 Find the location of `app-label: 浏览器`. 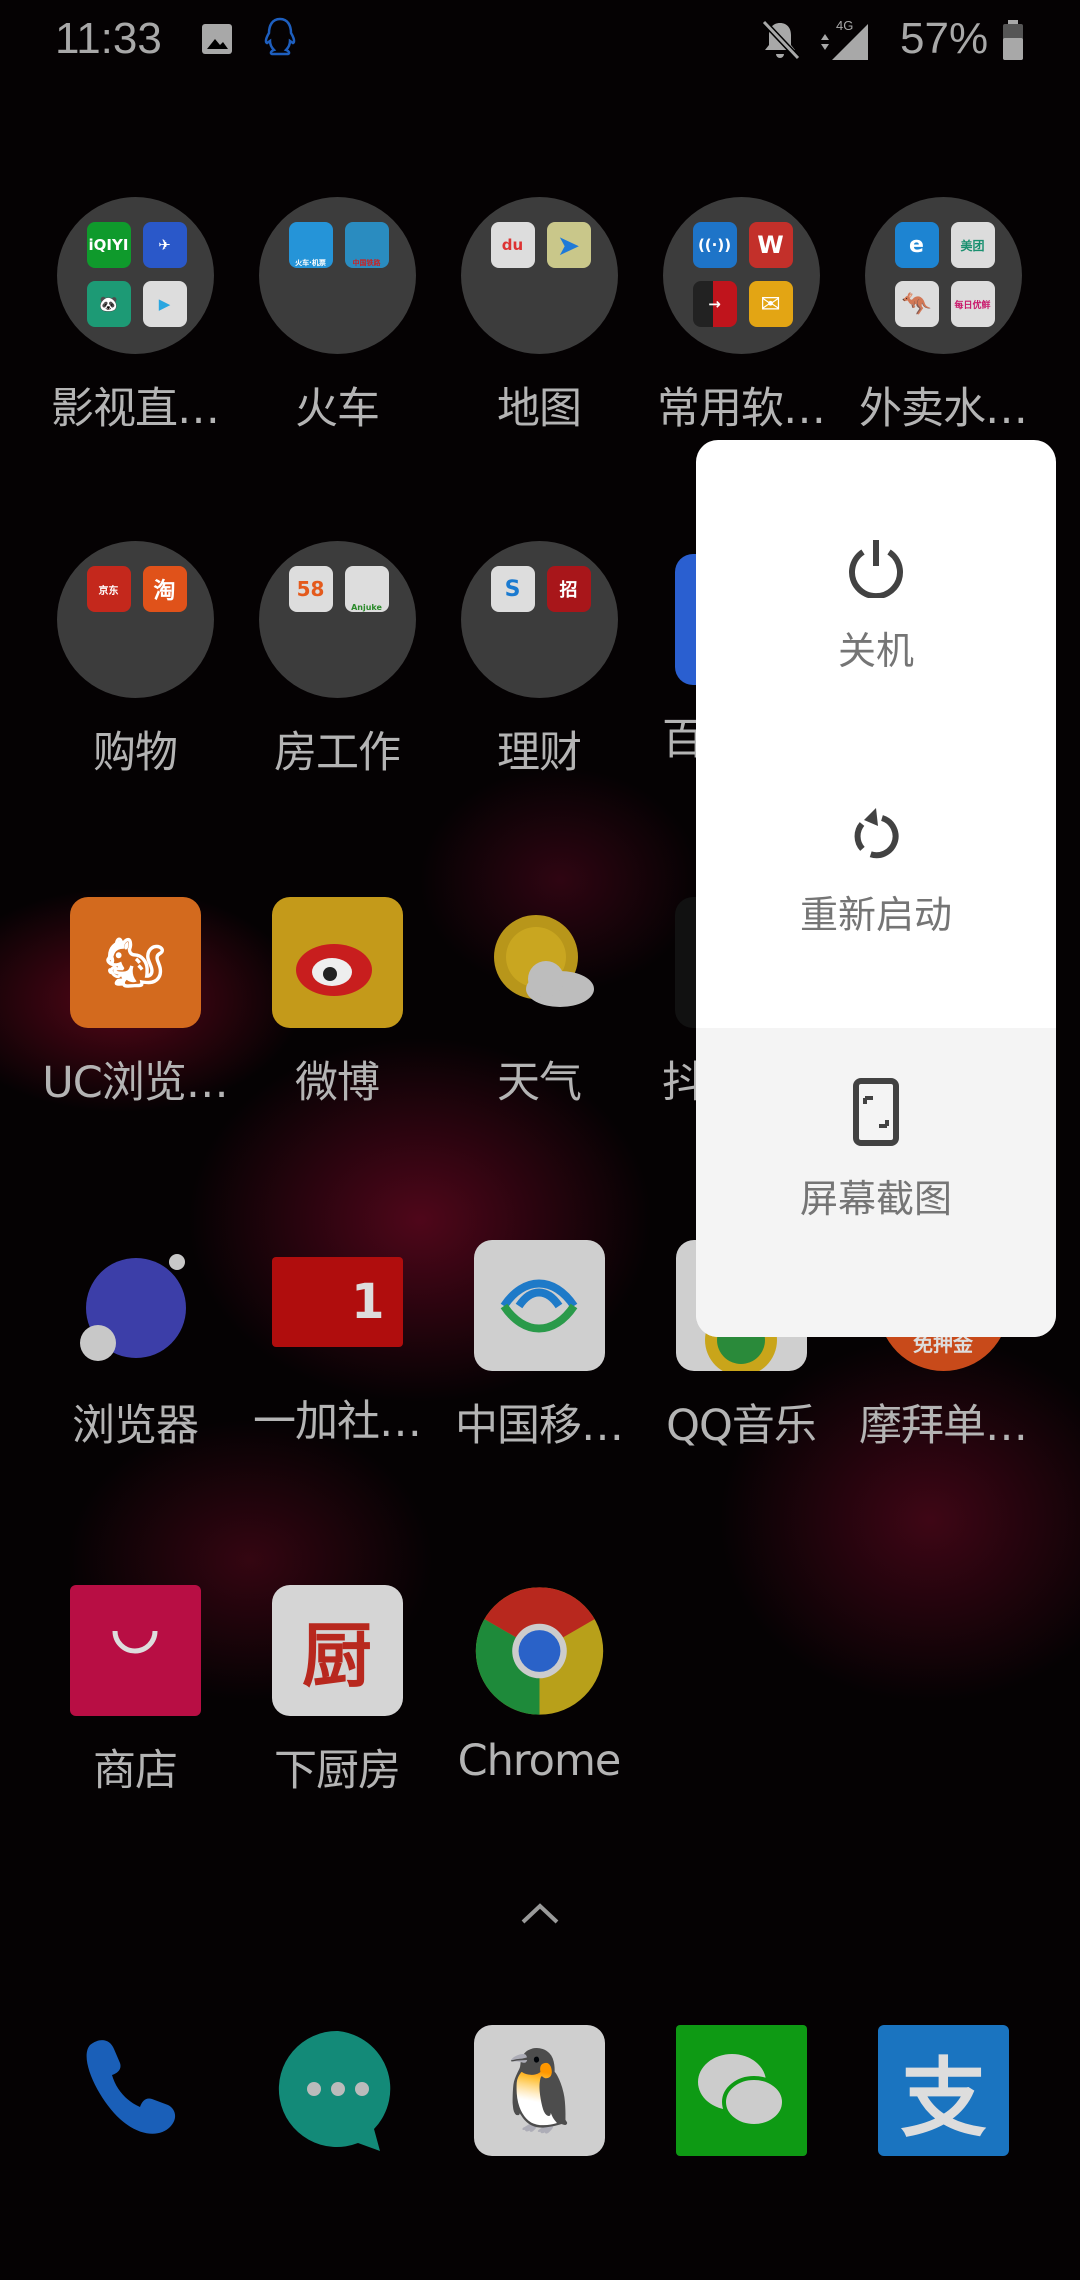

app-label: 浏览器 is located at coordinates (135, 1426).